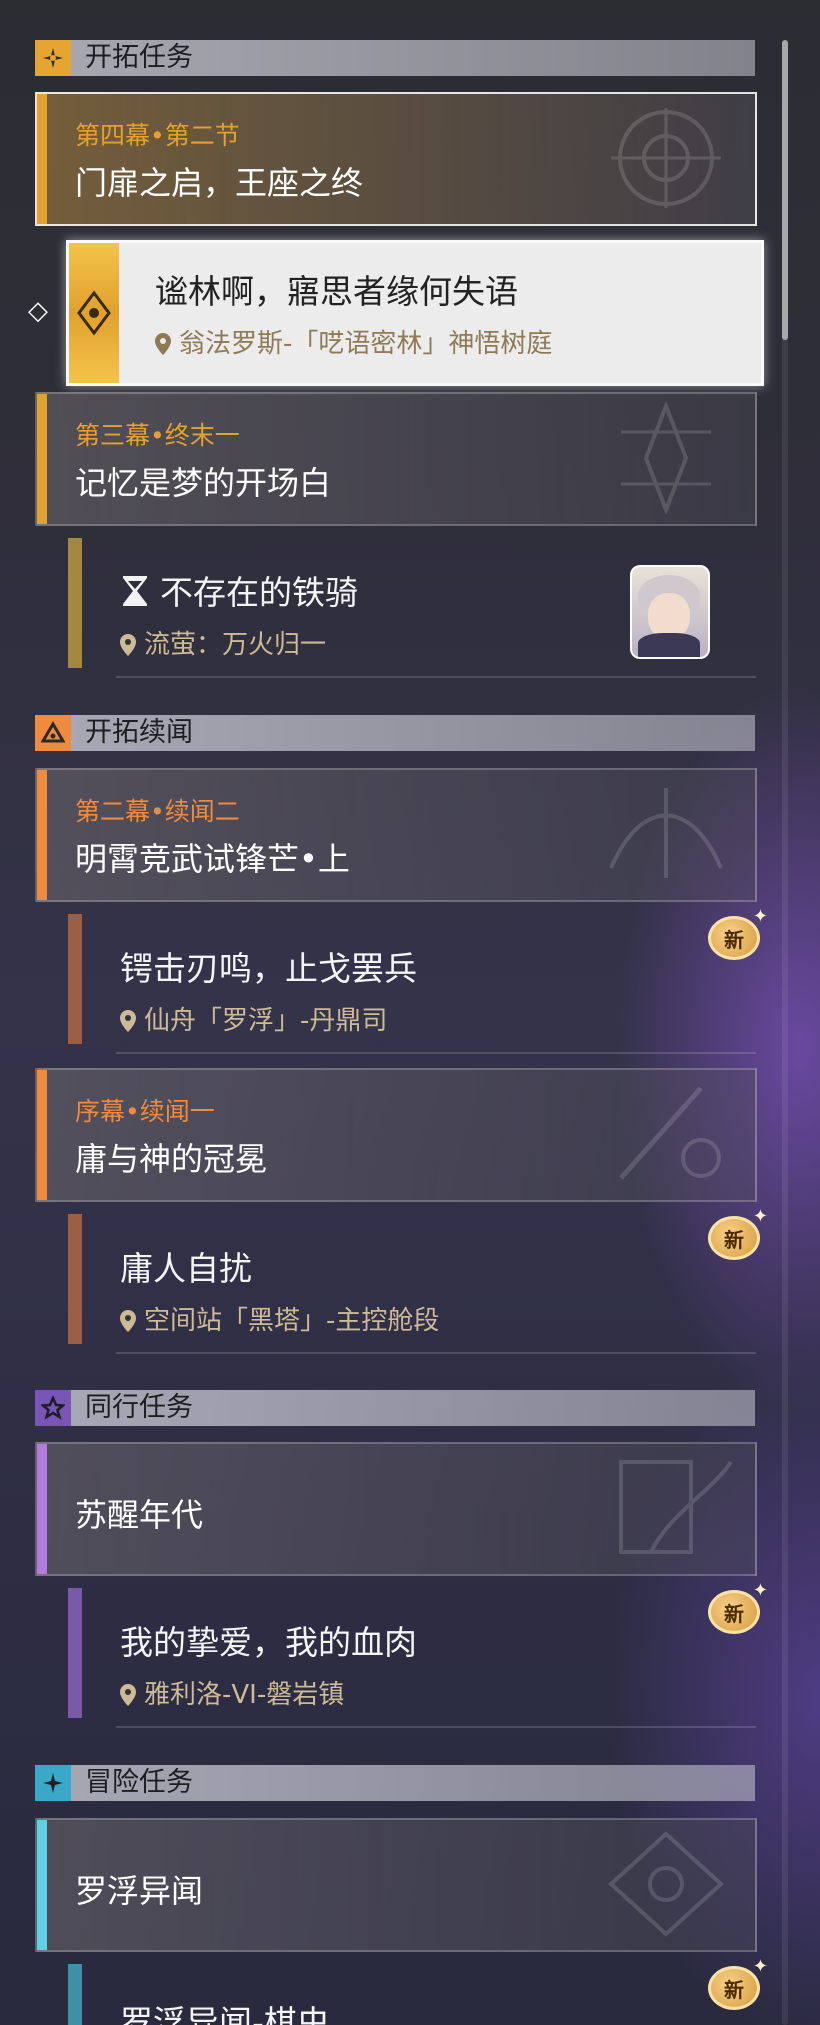  Describe the element at coordinates (145, 1111) in the screenshot. I see `chapter-subtitle: 序幕•续闻一` at that location.